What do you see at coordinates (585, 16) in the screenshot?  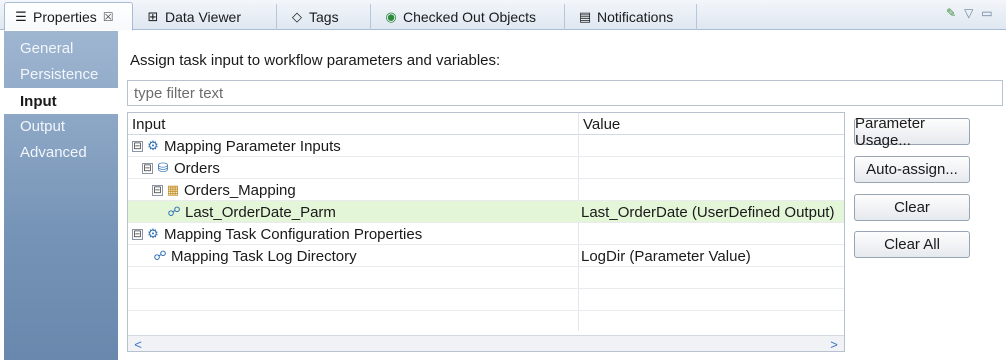 I see `notifications-icon: ▤` at bounding box center [585, 16].